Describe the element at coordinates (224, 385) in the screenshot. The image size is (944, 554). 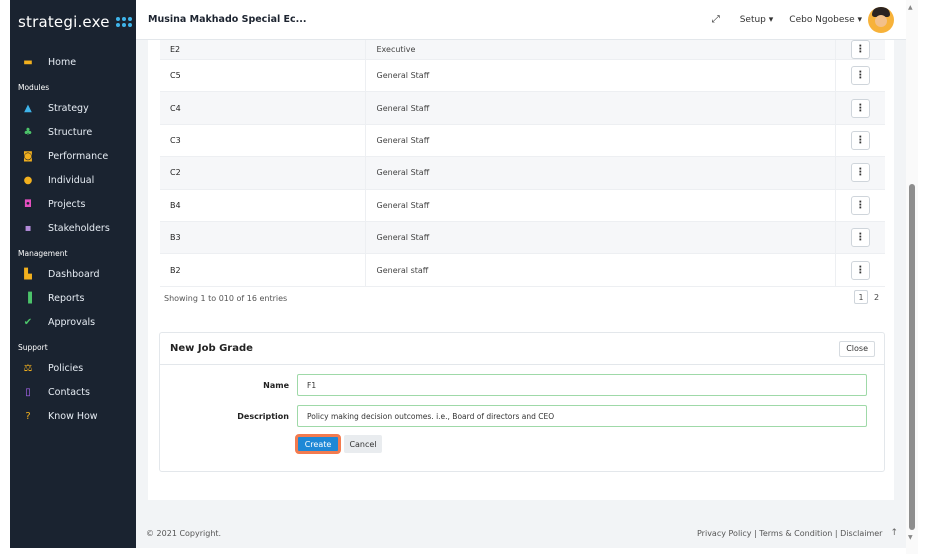
I see `name-row: Name` at that location.